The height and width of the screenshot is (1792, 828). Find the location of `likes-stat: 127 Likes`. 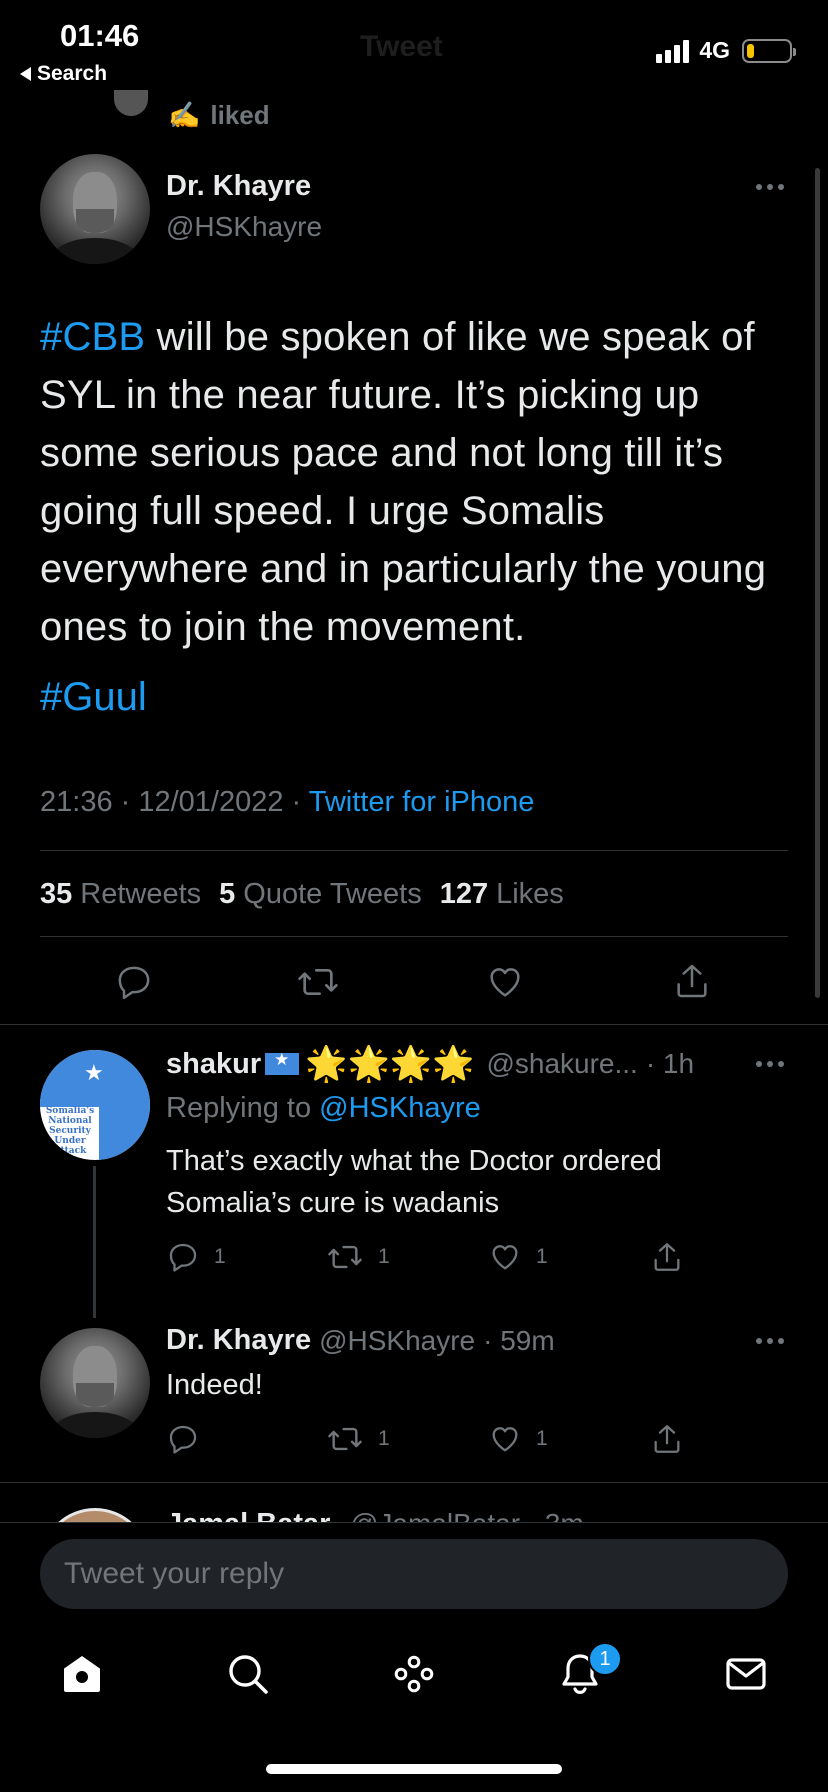

likes-stat: 127 Likes is located at coordinates (502, 894).